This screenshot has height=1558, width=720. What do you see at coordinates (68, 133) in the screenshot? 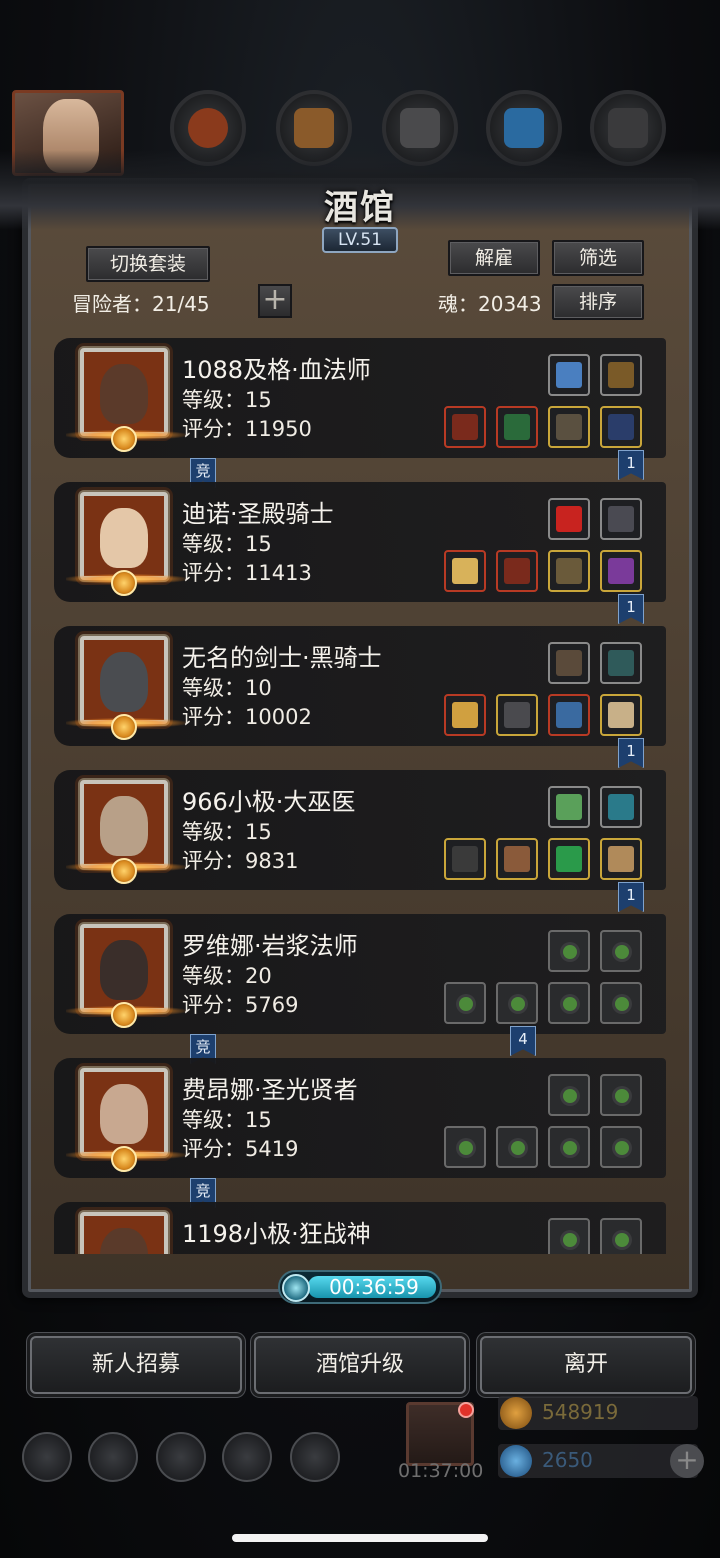
I see `player-avatar` at bounding box center [68, 133].